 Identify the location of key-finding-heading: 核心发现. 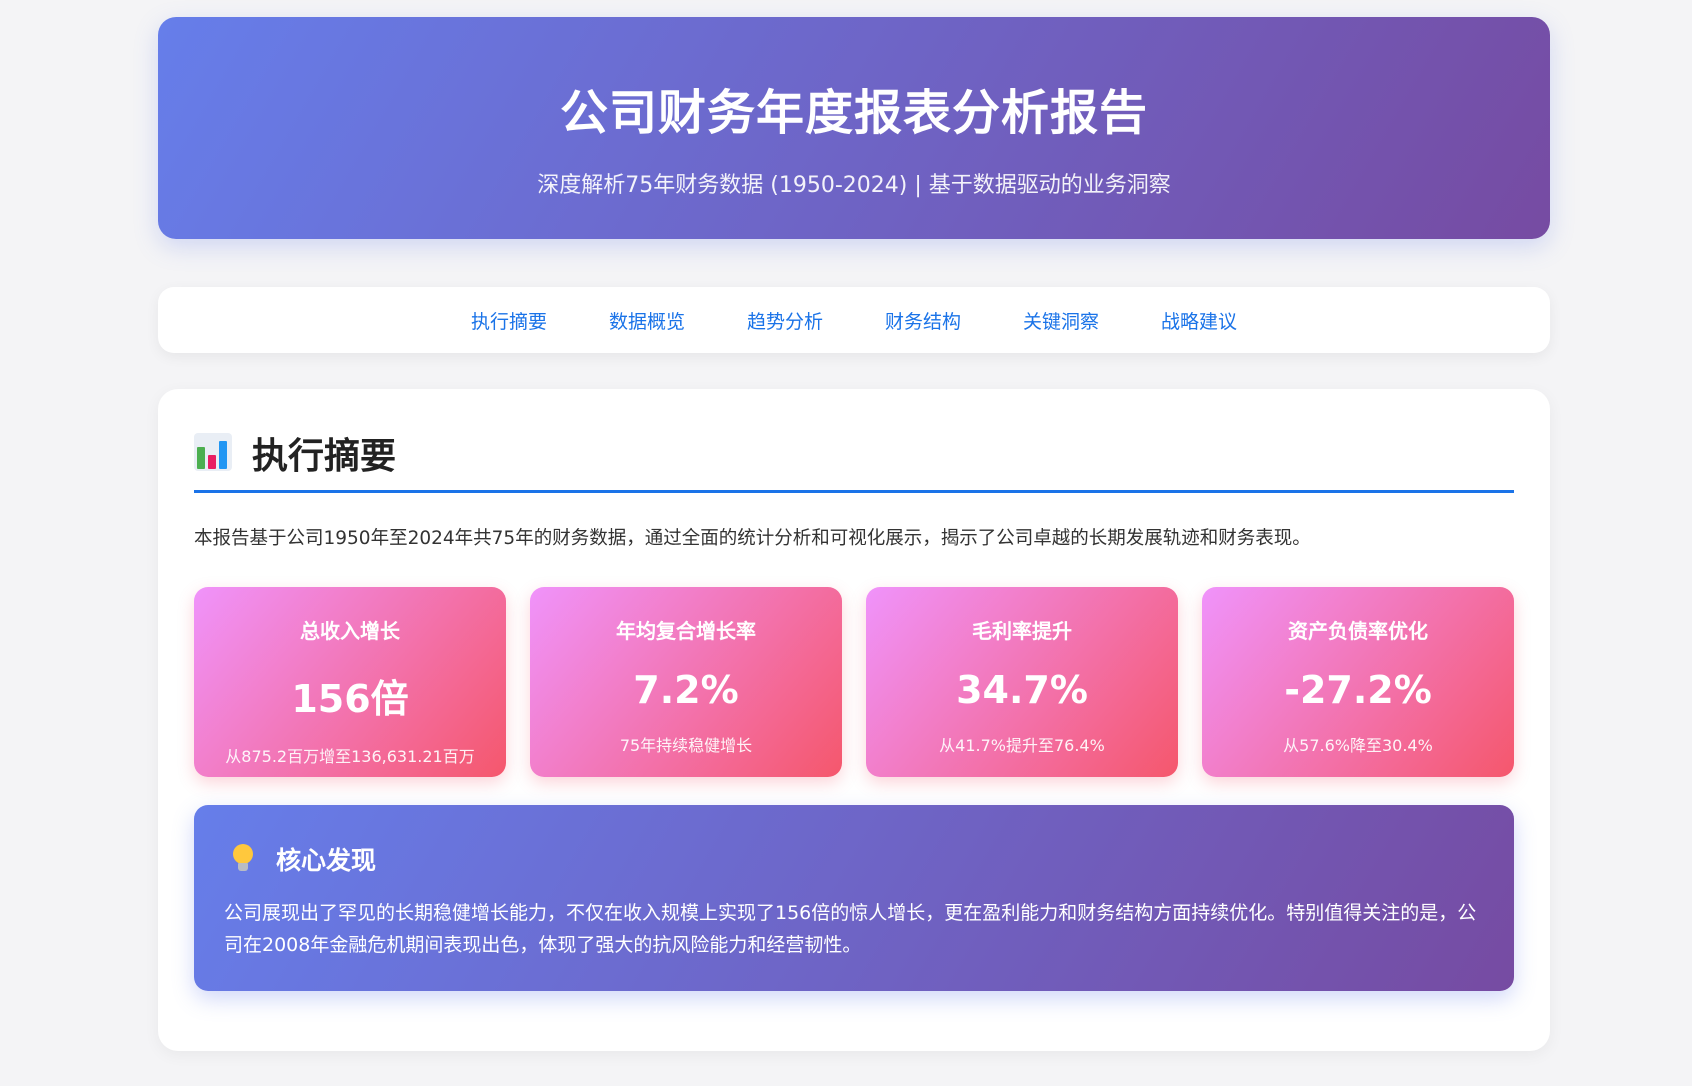
(303, 859).